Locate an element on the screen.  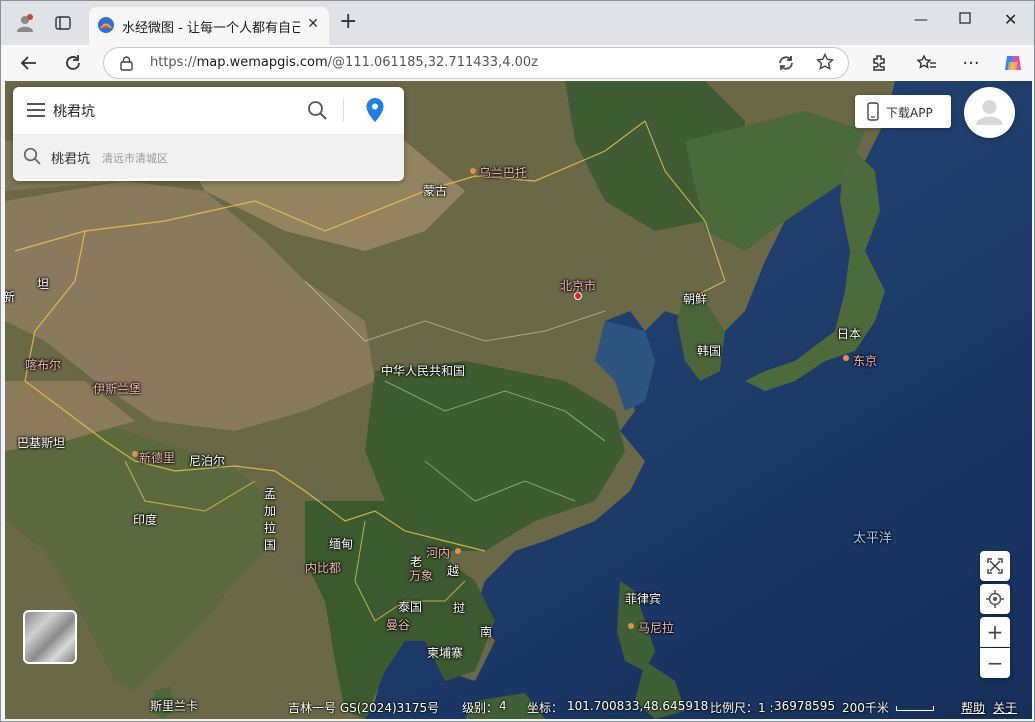
coordinate-label: 坐标： is located at coordinates (545, 708).